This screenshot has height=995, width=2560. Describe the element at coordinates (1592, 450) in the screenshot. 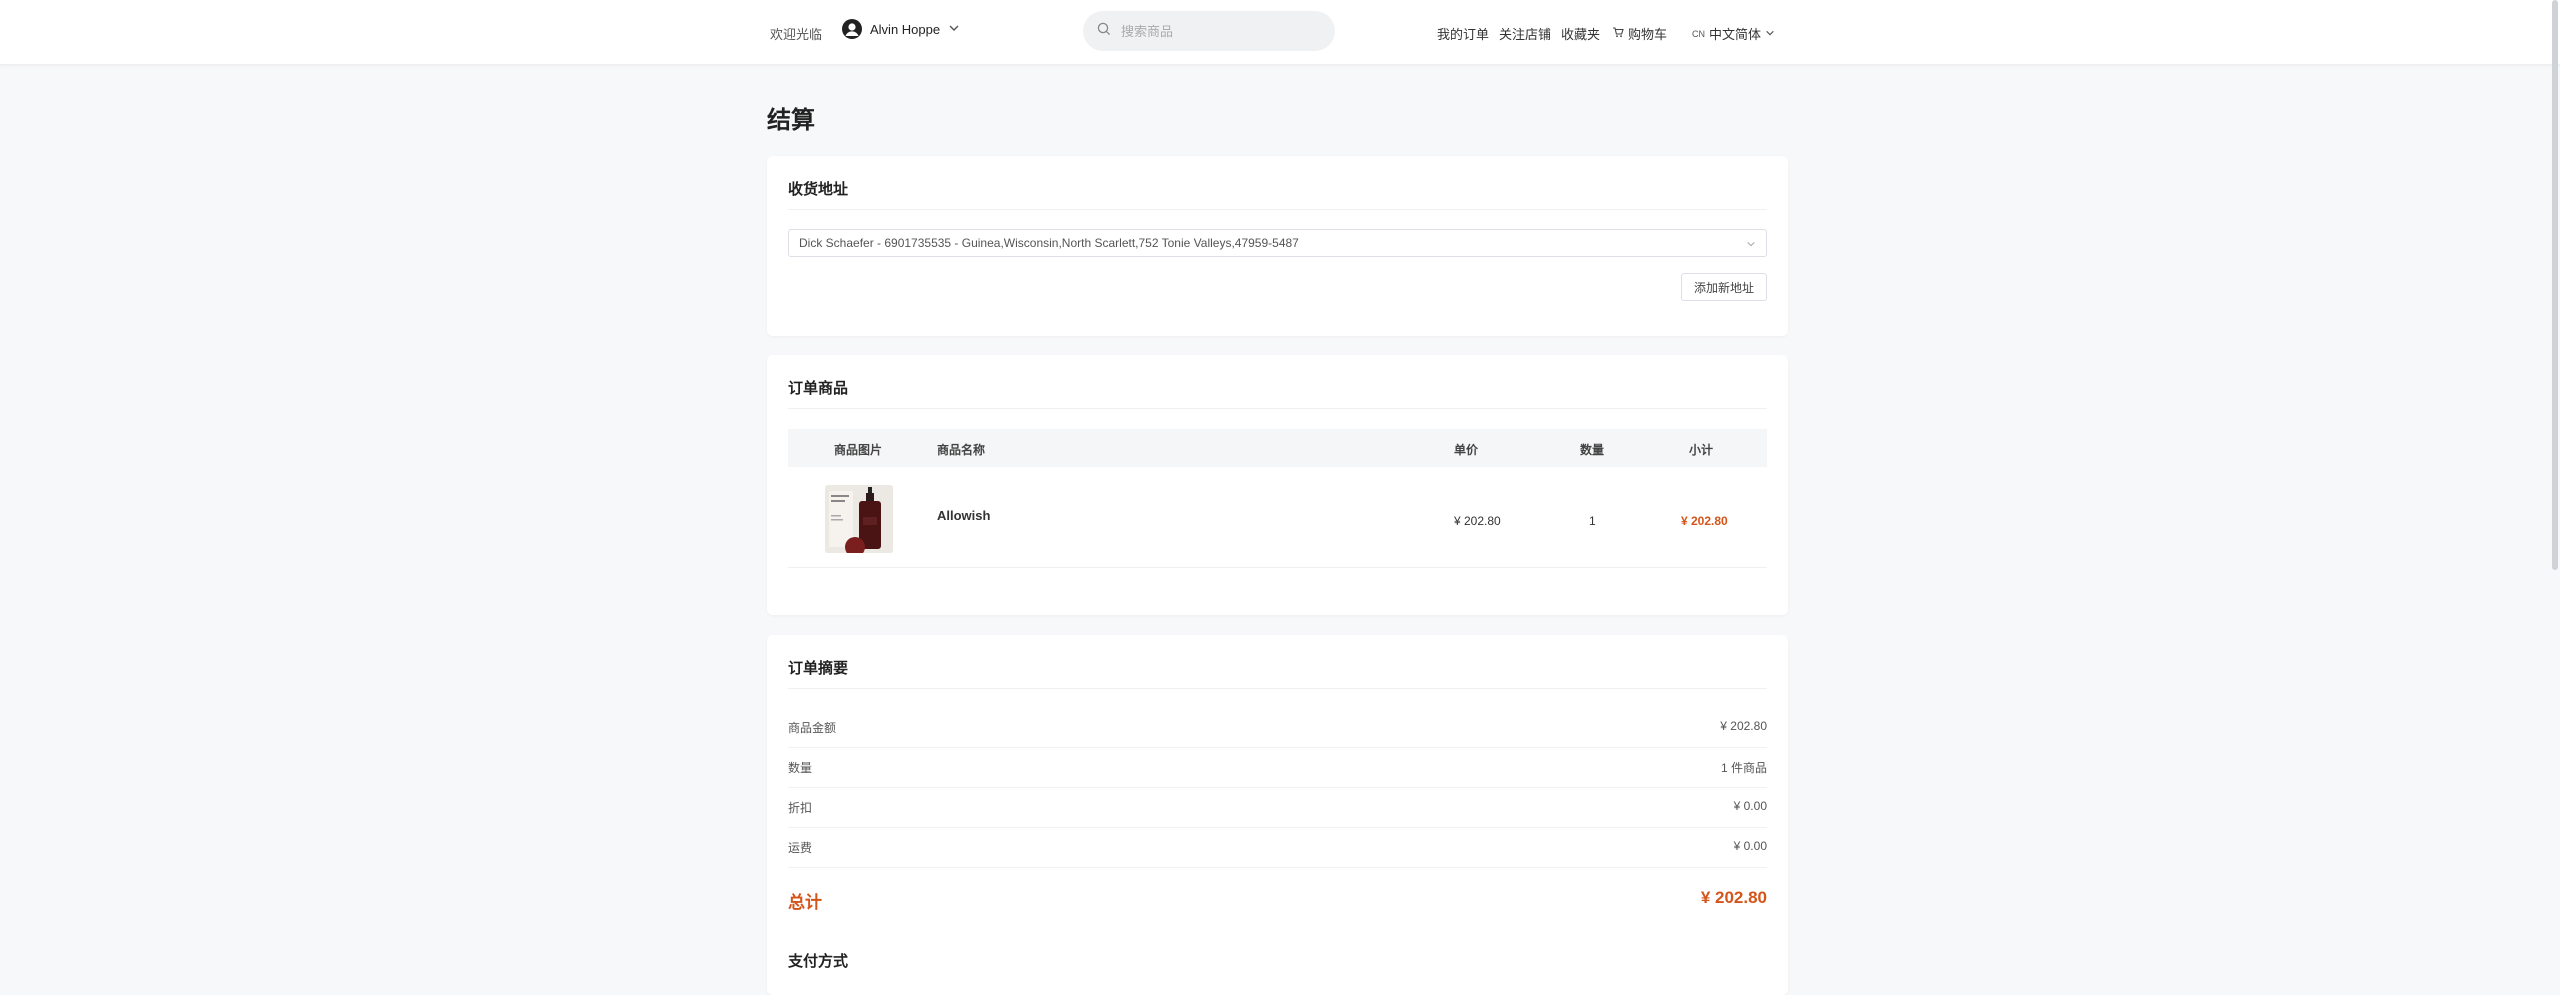

I see `col-quantity: 数量` at that location.